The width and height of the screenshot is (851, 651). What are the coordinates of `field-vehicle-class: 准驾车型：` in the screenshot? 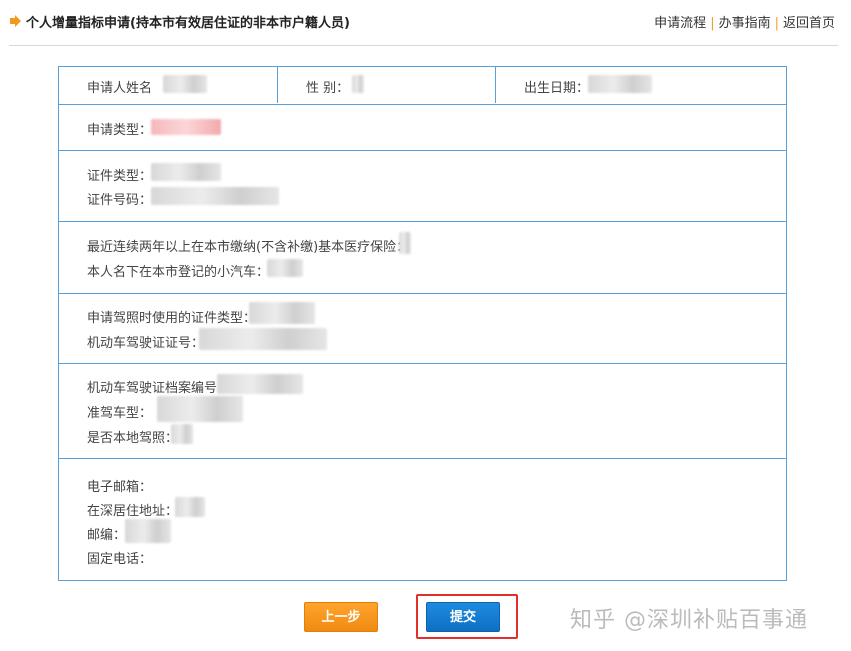 It's located at (119, 411).